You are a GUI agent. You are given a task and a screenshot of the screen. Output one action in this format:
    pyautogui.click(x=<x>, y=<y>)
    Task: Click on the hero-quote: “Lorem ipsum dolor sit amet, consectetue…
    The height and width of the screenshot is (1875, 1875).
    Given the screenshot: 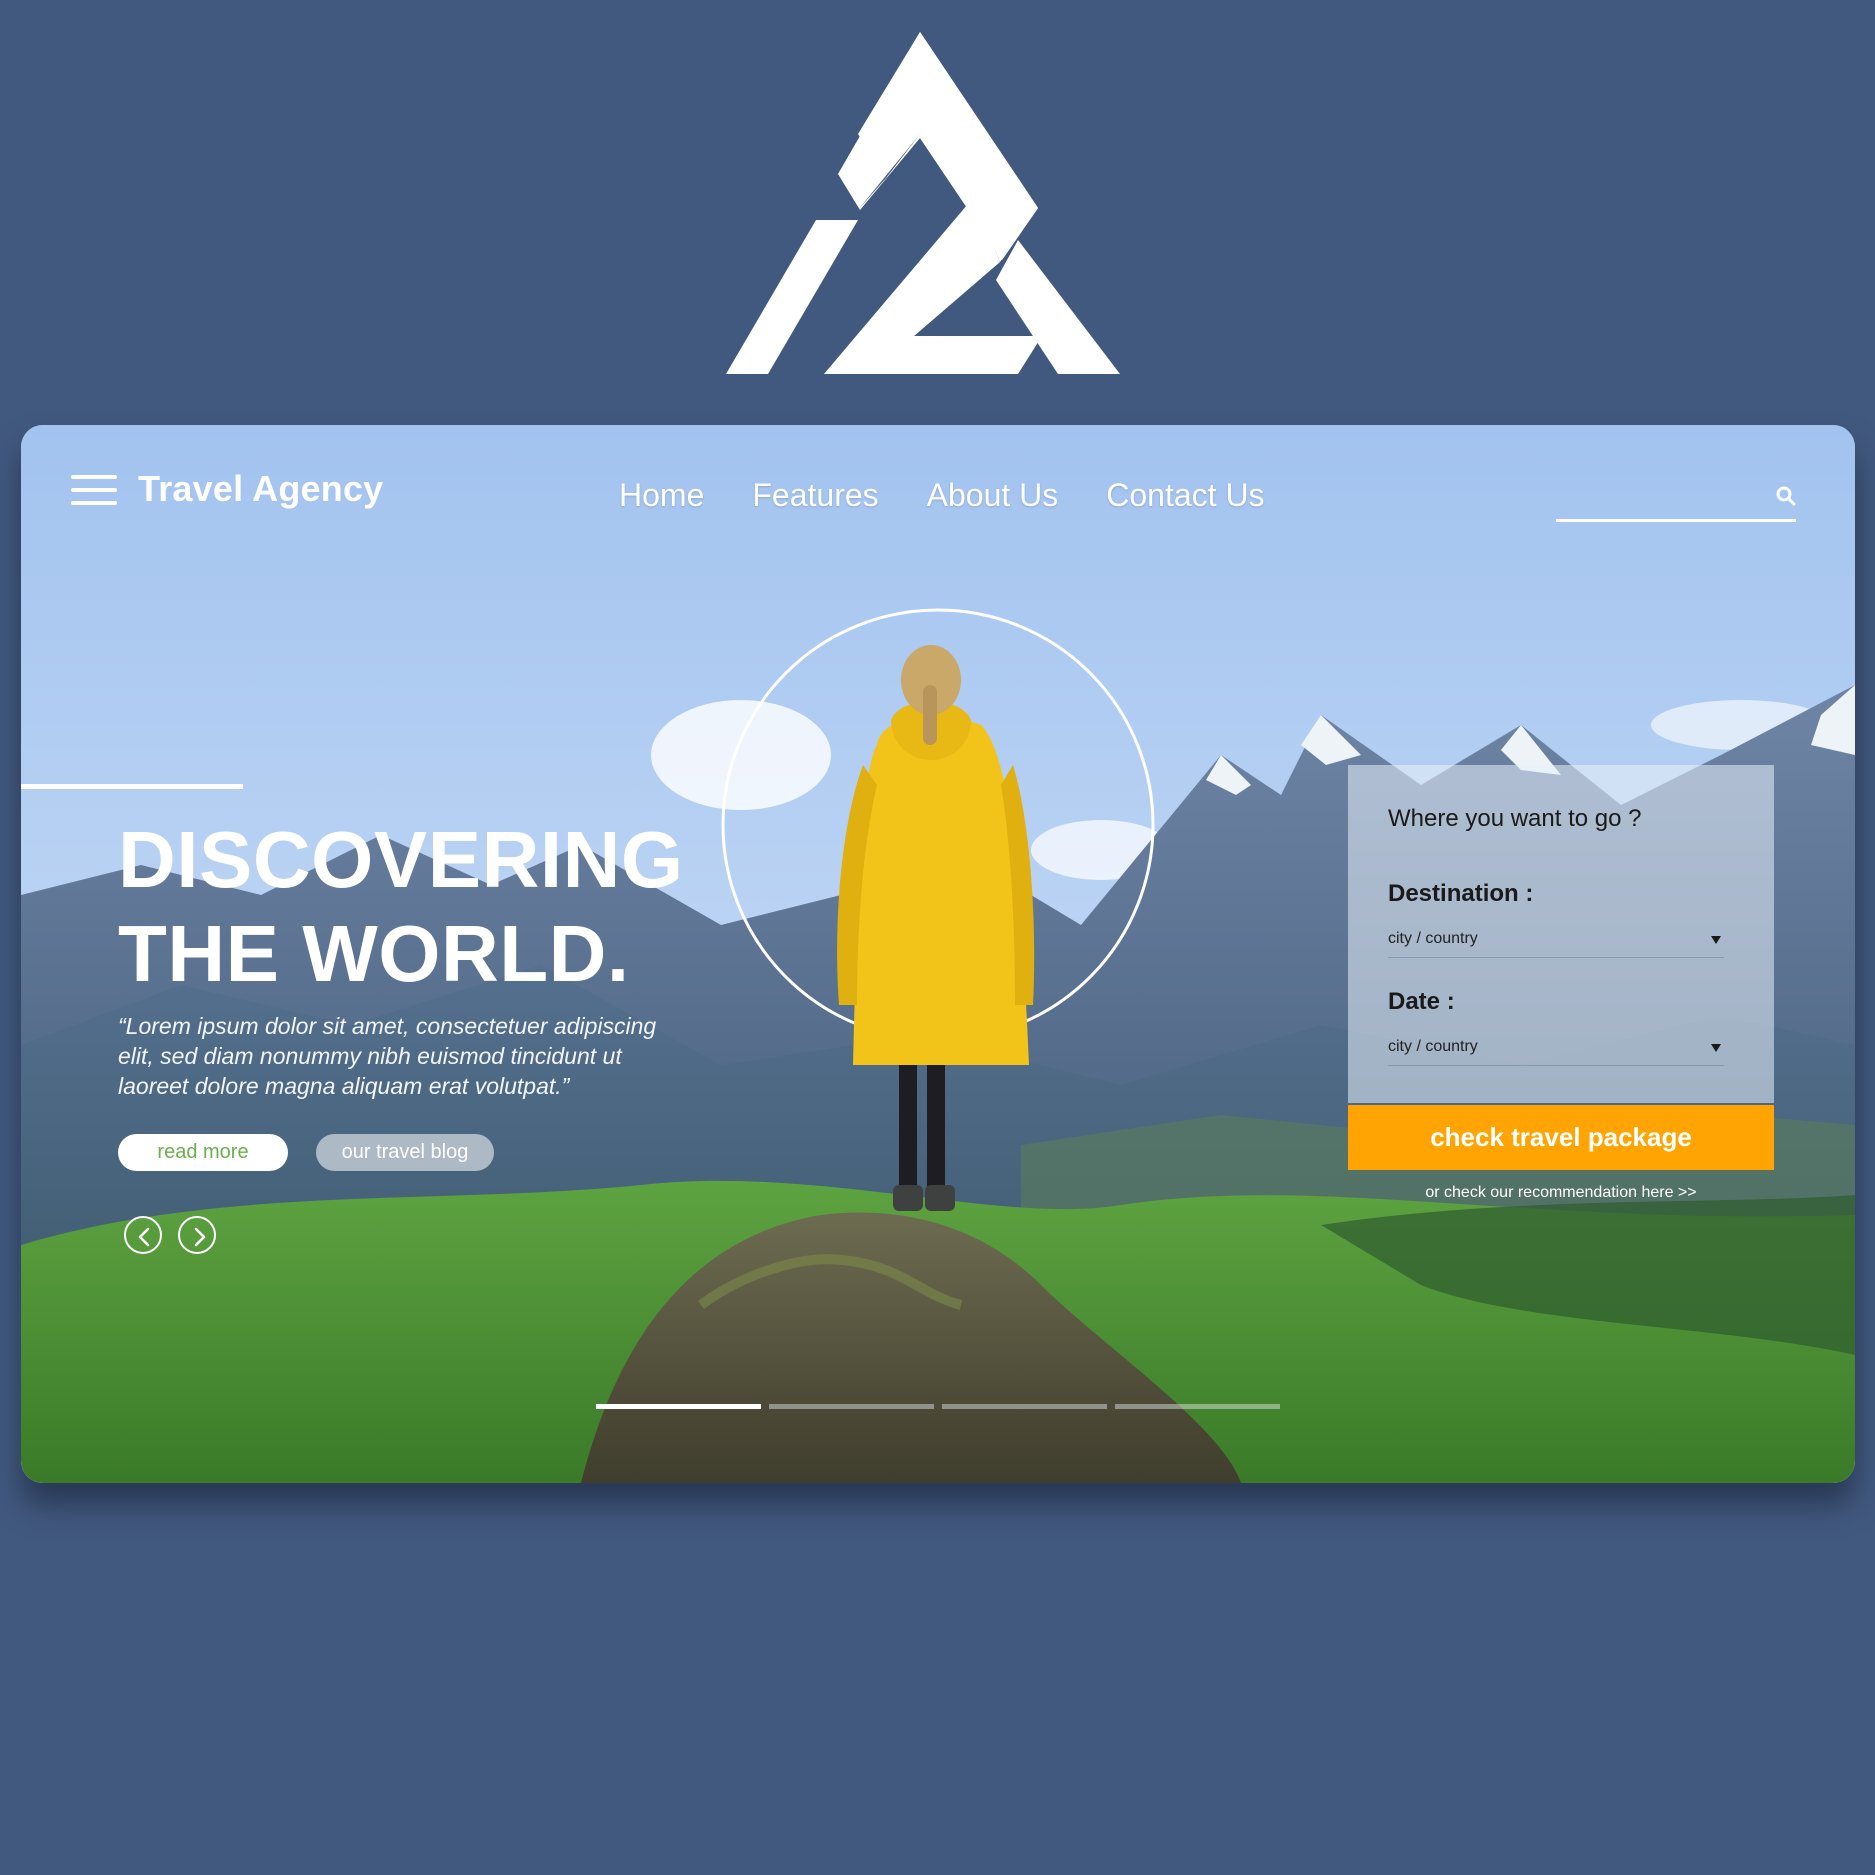 What is the action you would take?
    pyautogui.click(x=418, y=1056)
    